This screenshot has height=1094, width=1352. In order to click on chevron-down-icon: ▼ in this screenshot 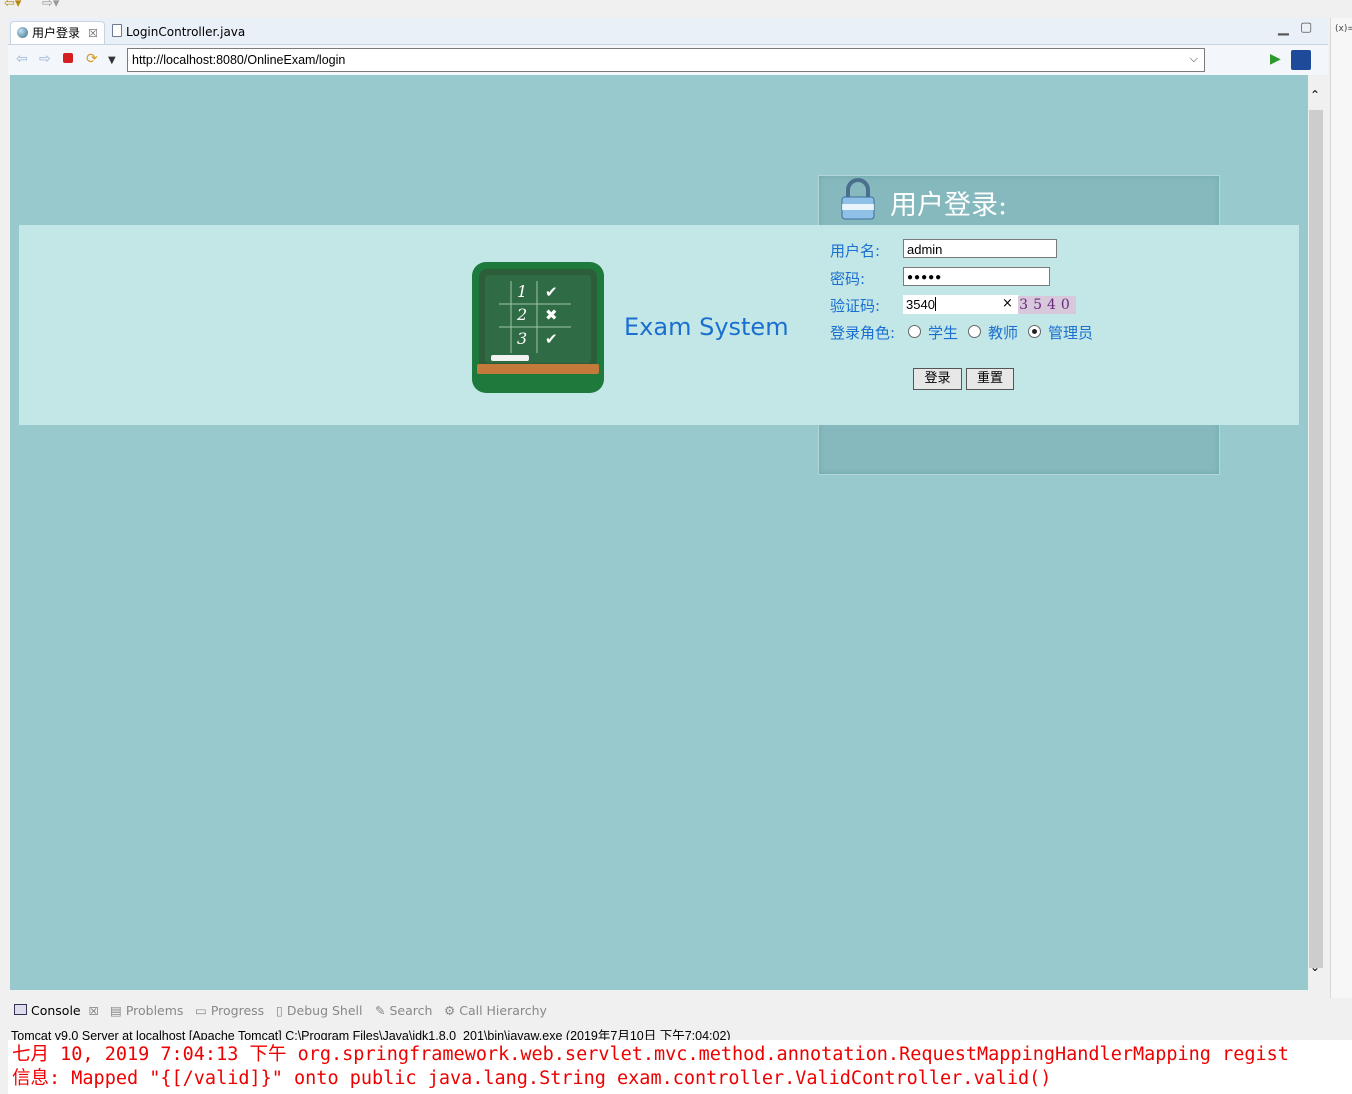, I will do `click(112, 61)`.